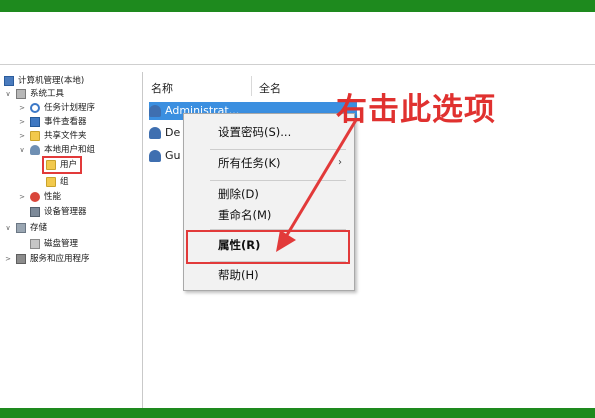  I want to click on arrow-shaft, so click(320, 180).